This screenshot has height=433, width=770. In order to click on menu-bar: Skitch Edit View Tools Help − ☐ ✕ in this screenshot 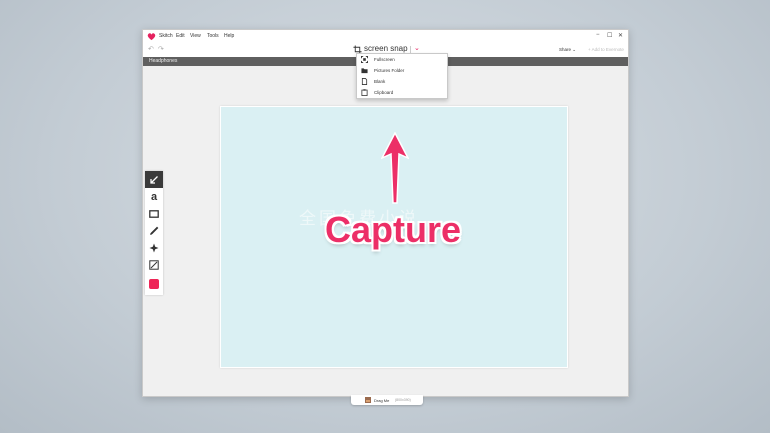, I will do `click(385, 36)`.